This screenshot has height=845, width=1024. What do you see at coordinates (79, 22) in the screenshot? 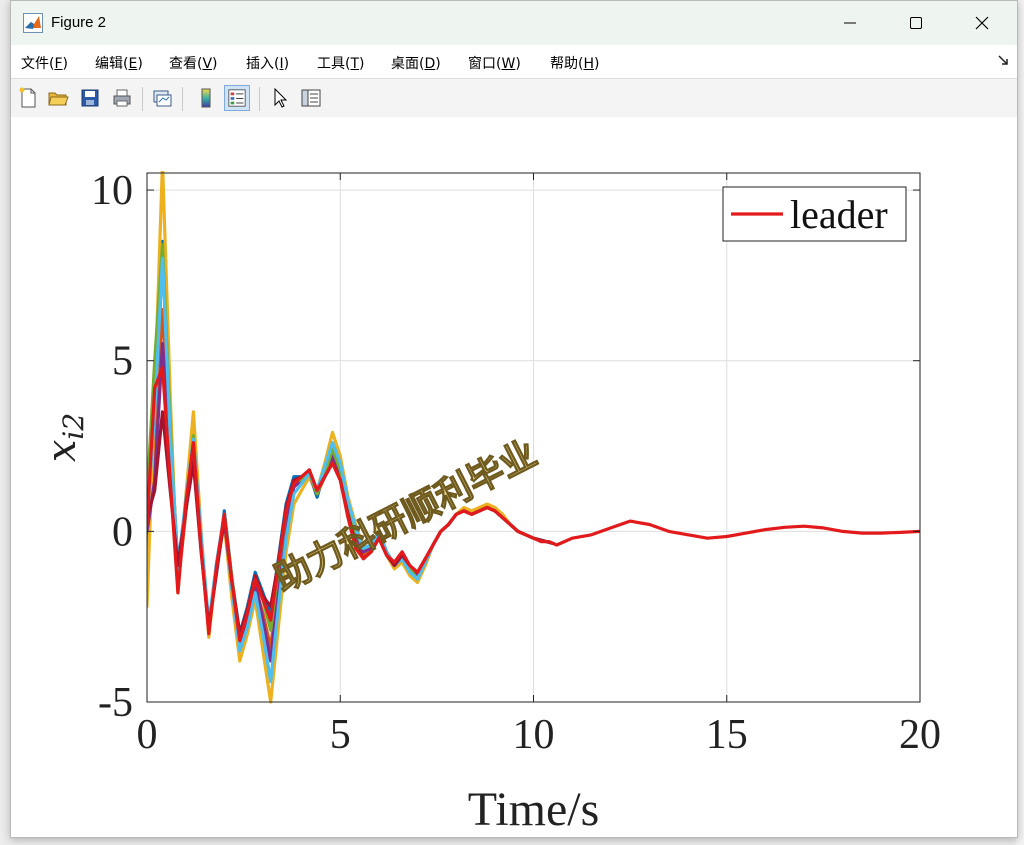
I see `window-title: Figure 2` at bounding box center [79, 22].